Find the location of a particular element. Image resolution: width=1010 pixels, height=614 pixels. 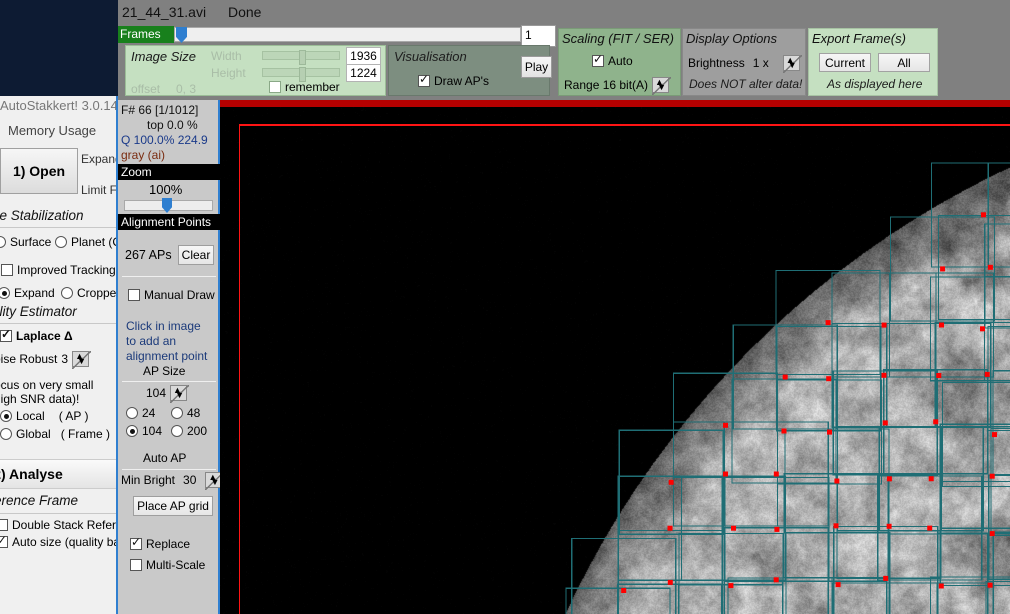

checkbox-multi-scale: Multi-Scale is located at coordinates (167, 565).